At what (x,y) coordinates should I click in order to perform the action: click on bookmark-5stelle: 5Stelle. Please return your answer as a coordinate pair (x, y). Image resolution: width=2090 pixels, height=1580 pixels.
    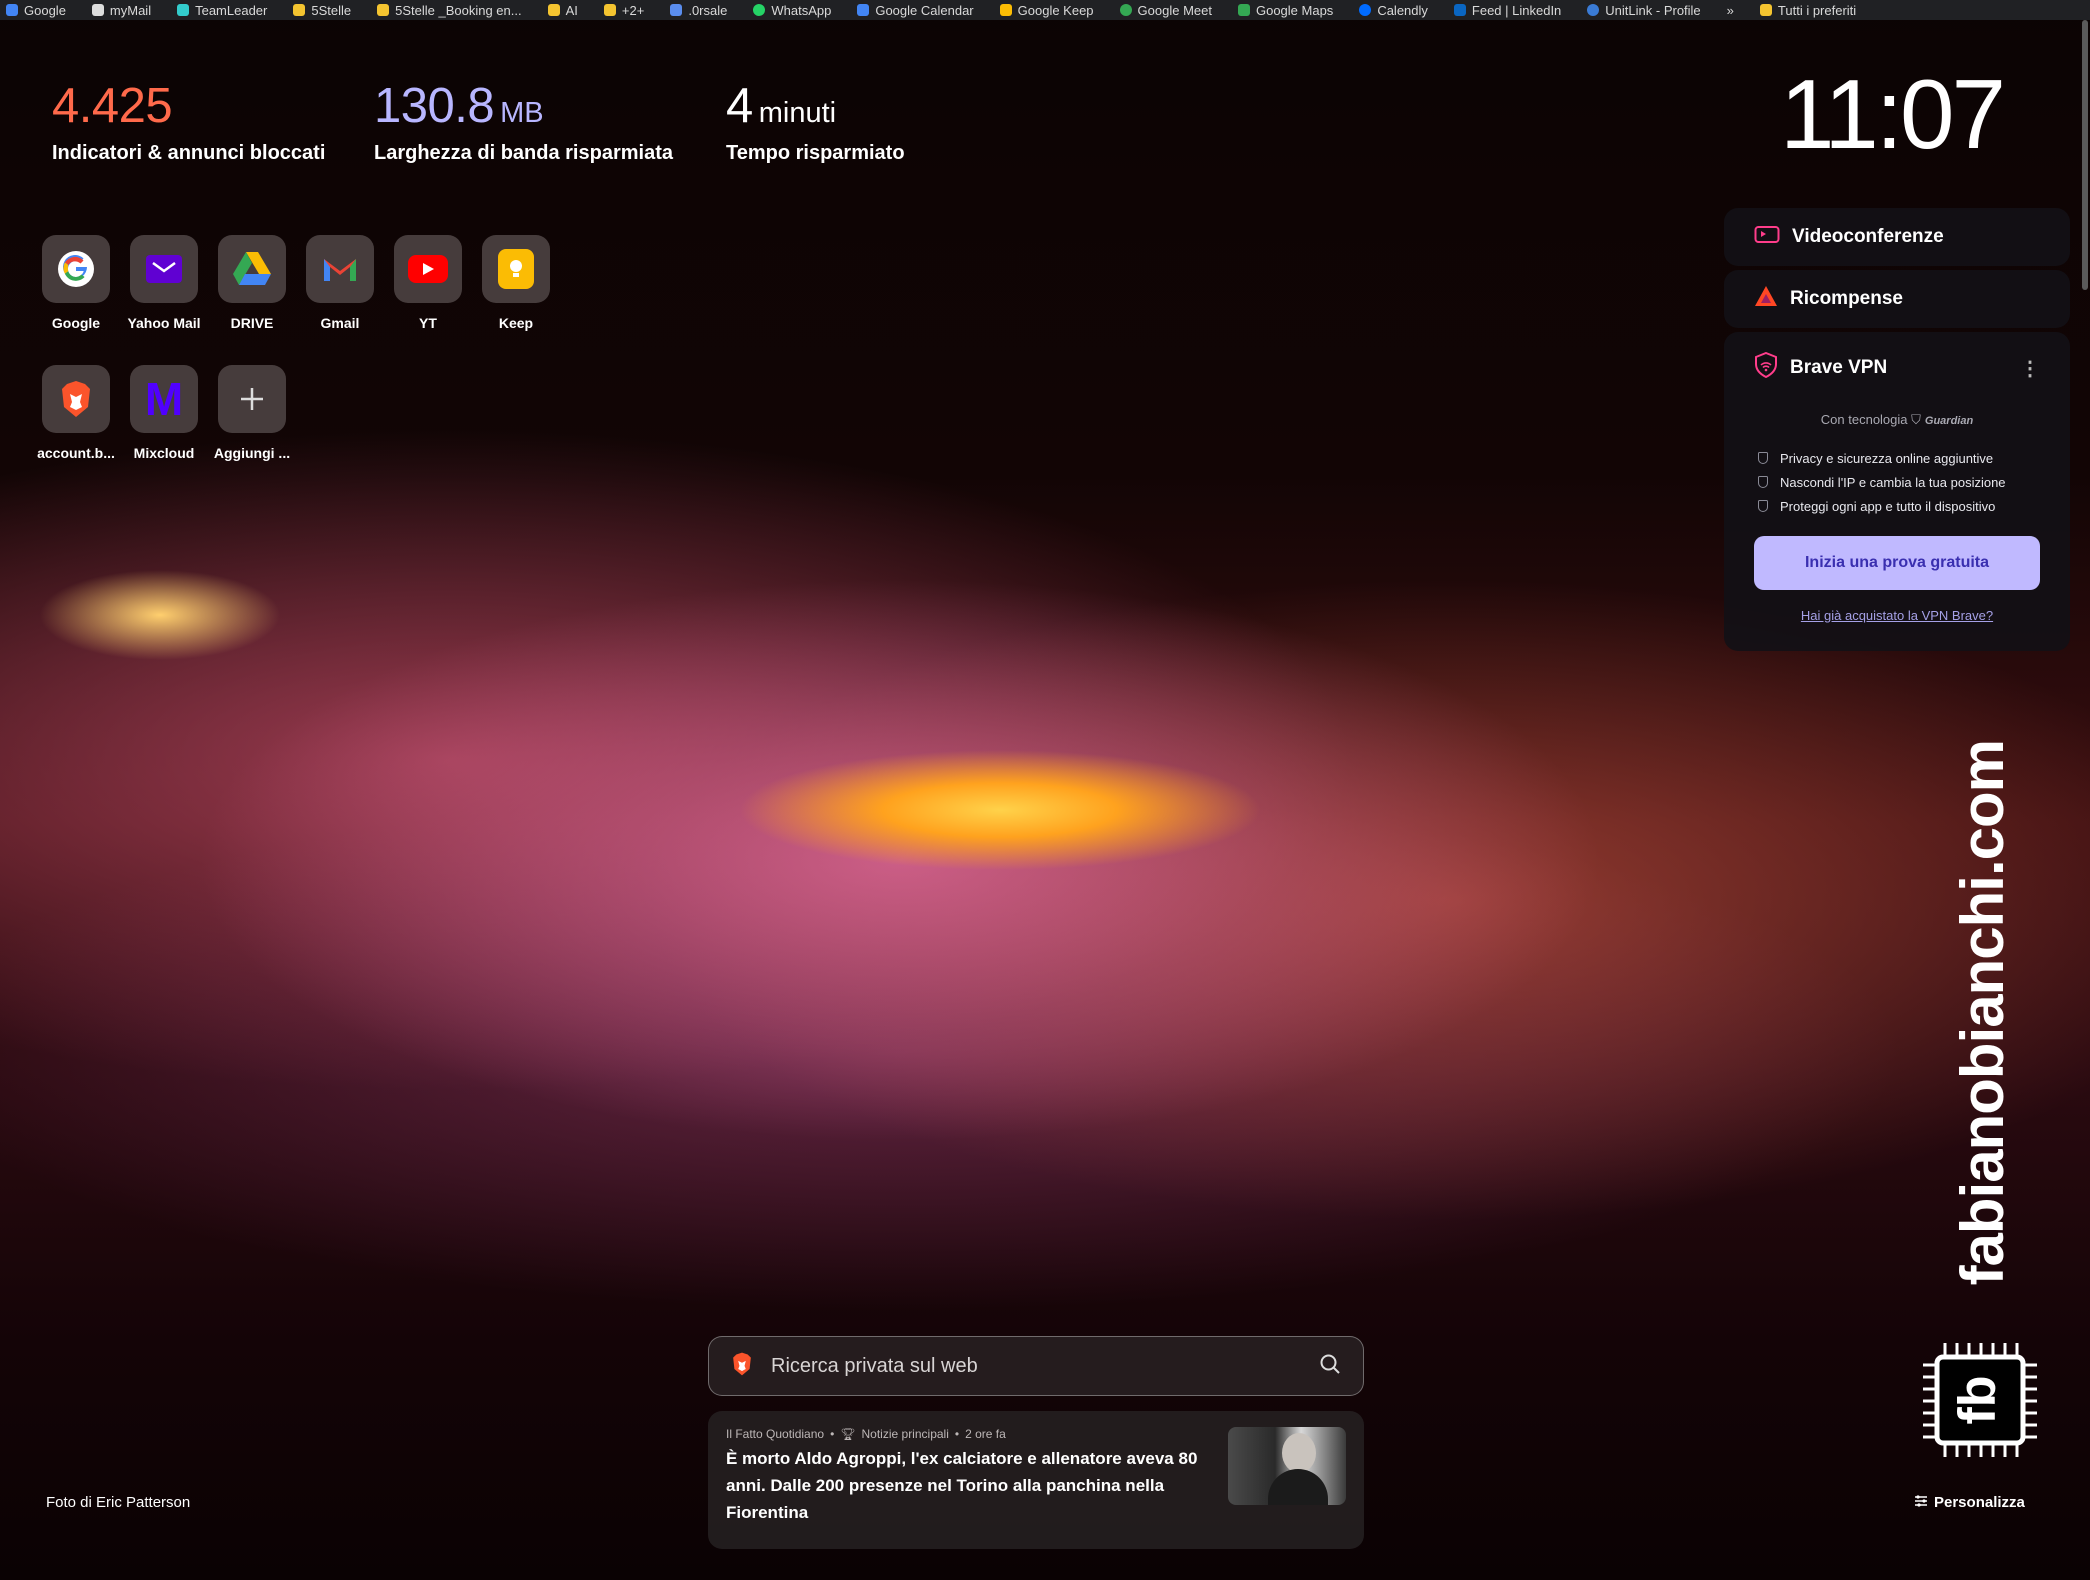
    Looking at the image, I should click on (322, 10).